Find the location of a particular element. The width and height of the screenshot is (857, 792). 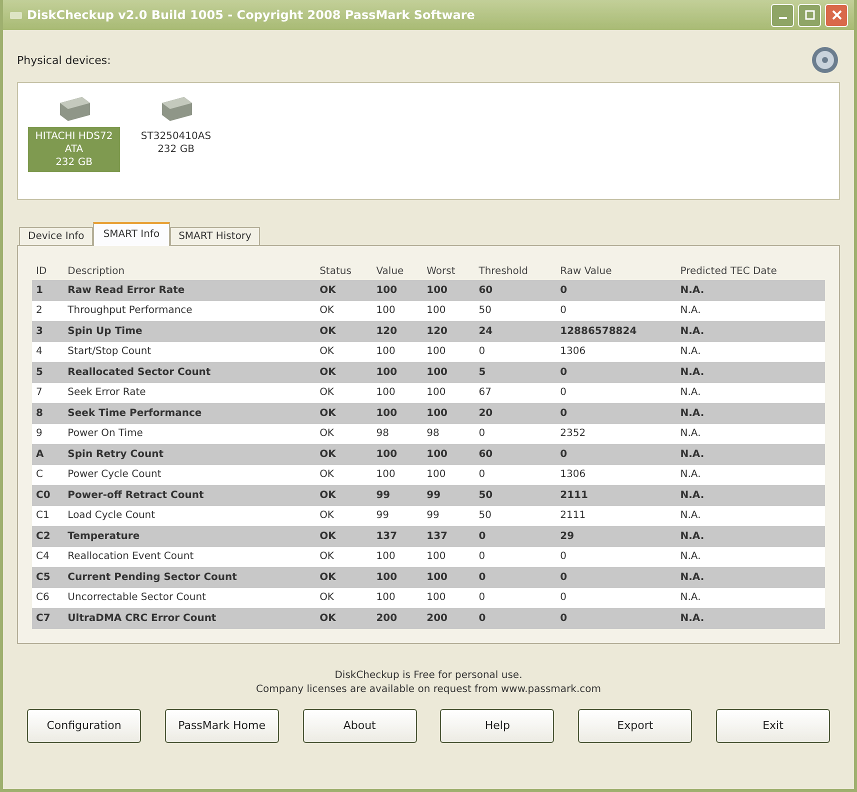

table-cell: 67 is located at coordinates (515, 392).